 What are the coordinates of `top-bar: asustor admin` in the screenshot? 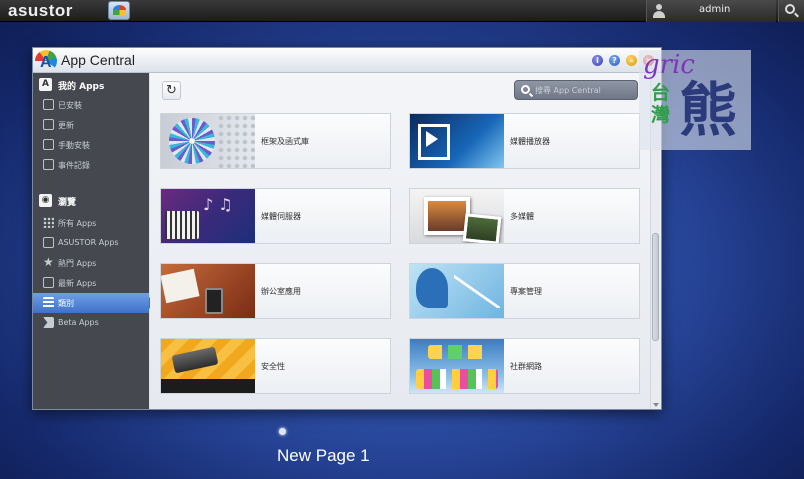 It's located at (402, 11).